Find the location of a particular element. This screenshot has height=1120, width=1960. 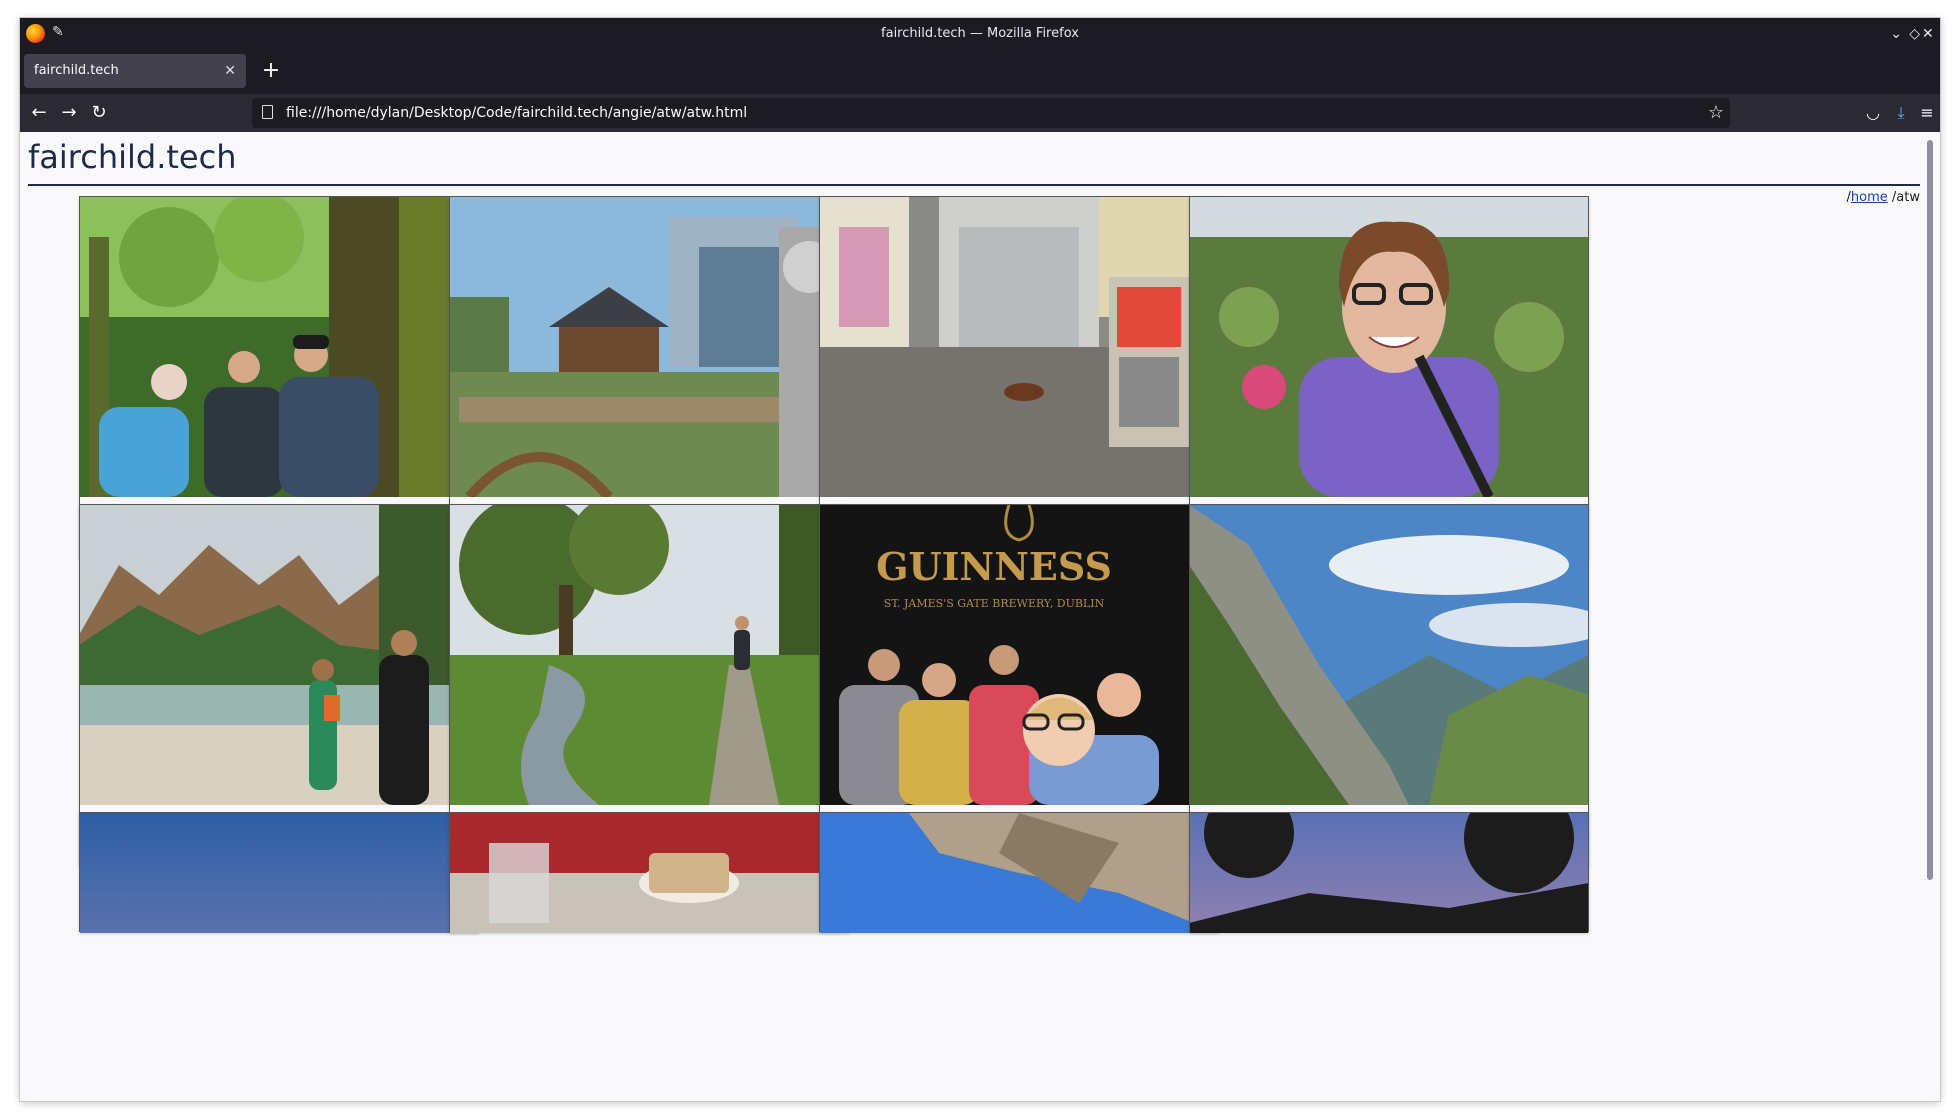

close-window-icon: ✕ is located at coordinates (1930, 34).